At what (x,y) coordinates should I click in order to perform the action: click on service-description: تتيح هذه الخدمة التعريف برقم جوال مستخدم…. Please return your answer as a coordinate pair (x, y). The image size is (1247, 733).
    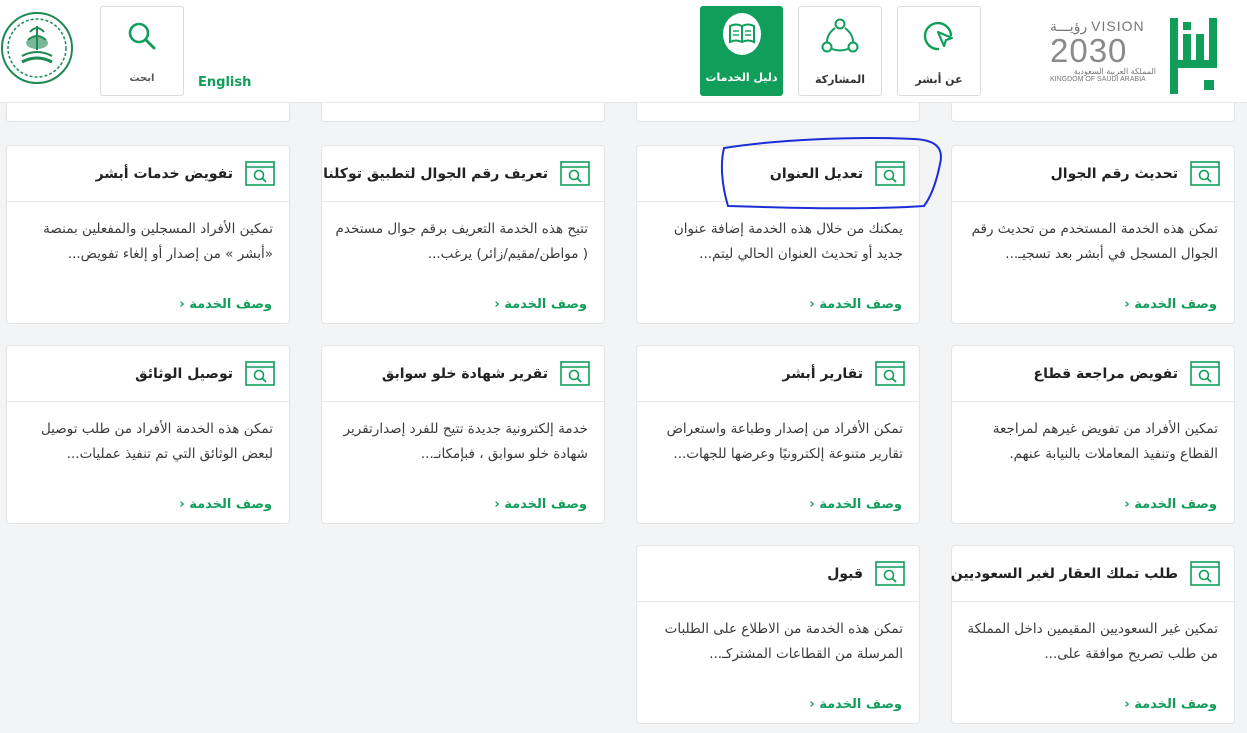
    Looking at the image, I should click on (461, 241).